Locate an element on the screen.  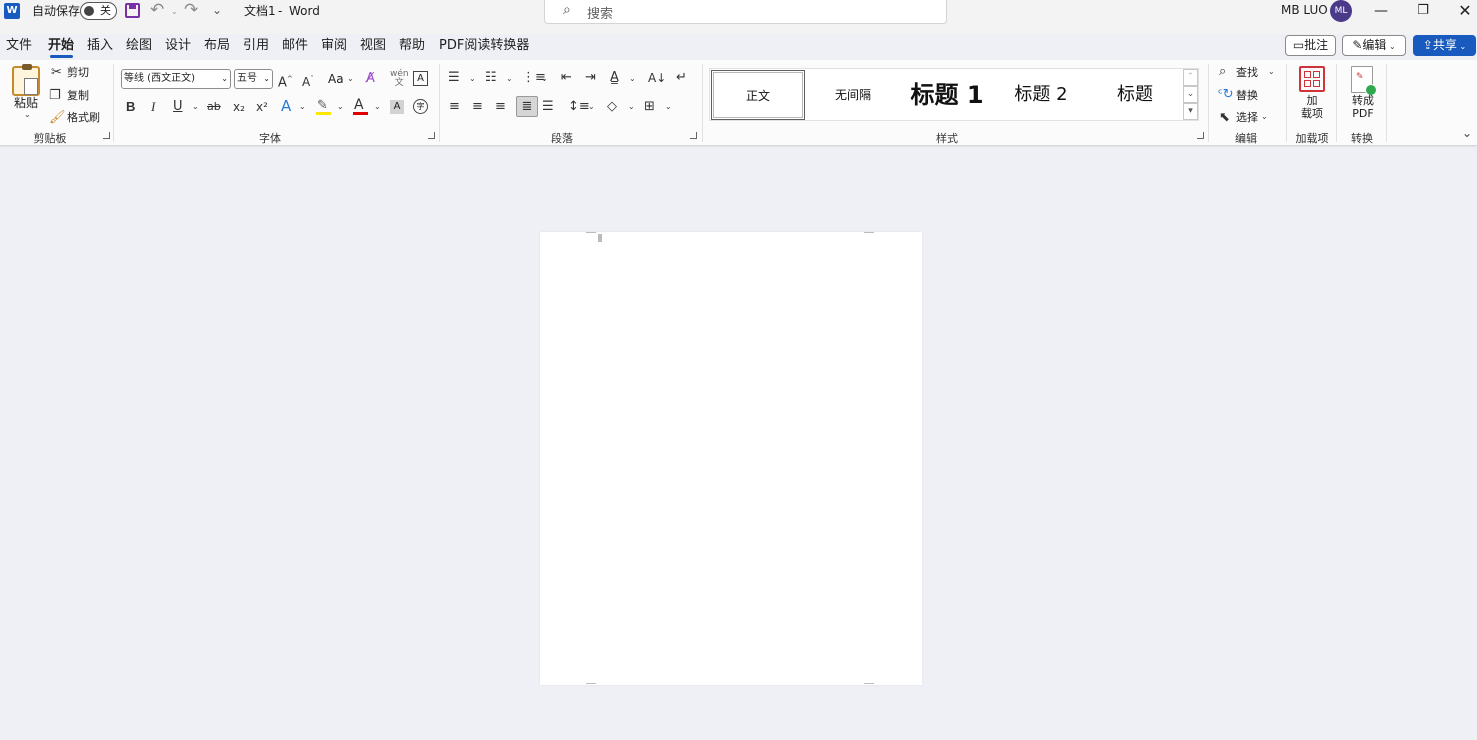
select-button: 选择 is located at coordinates (1247, 118).